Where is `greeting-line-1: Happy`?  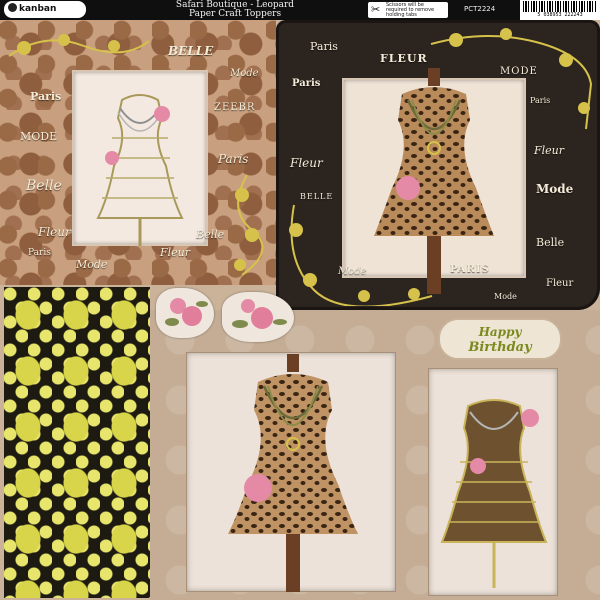
greeting-line-1: Happy is located at coordinates (500, 332).